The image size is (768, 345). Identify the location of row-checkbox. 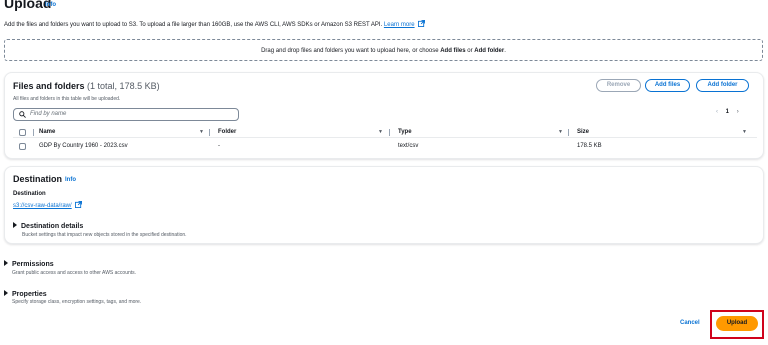
(22, 146).